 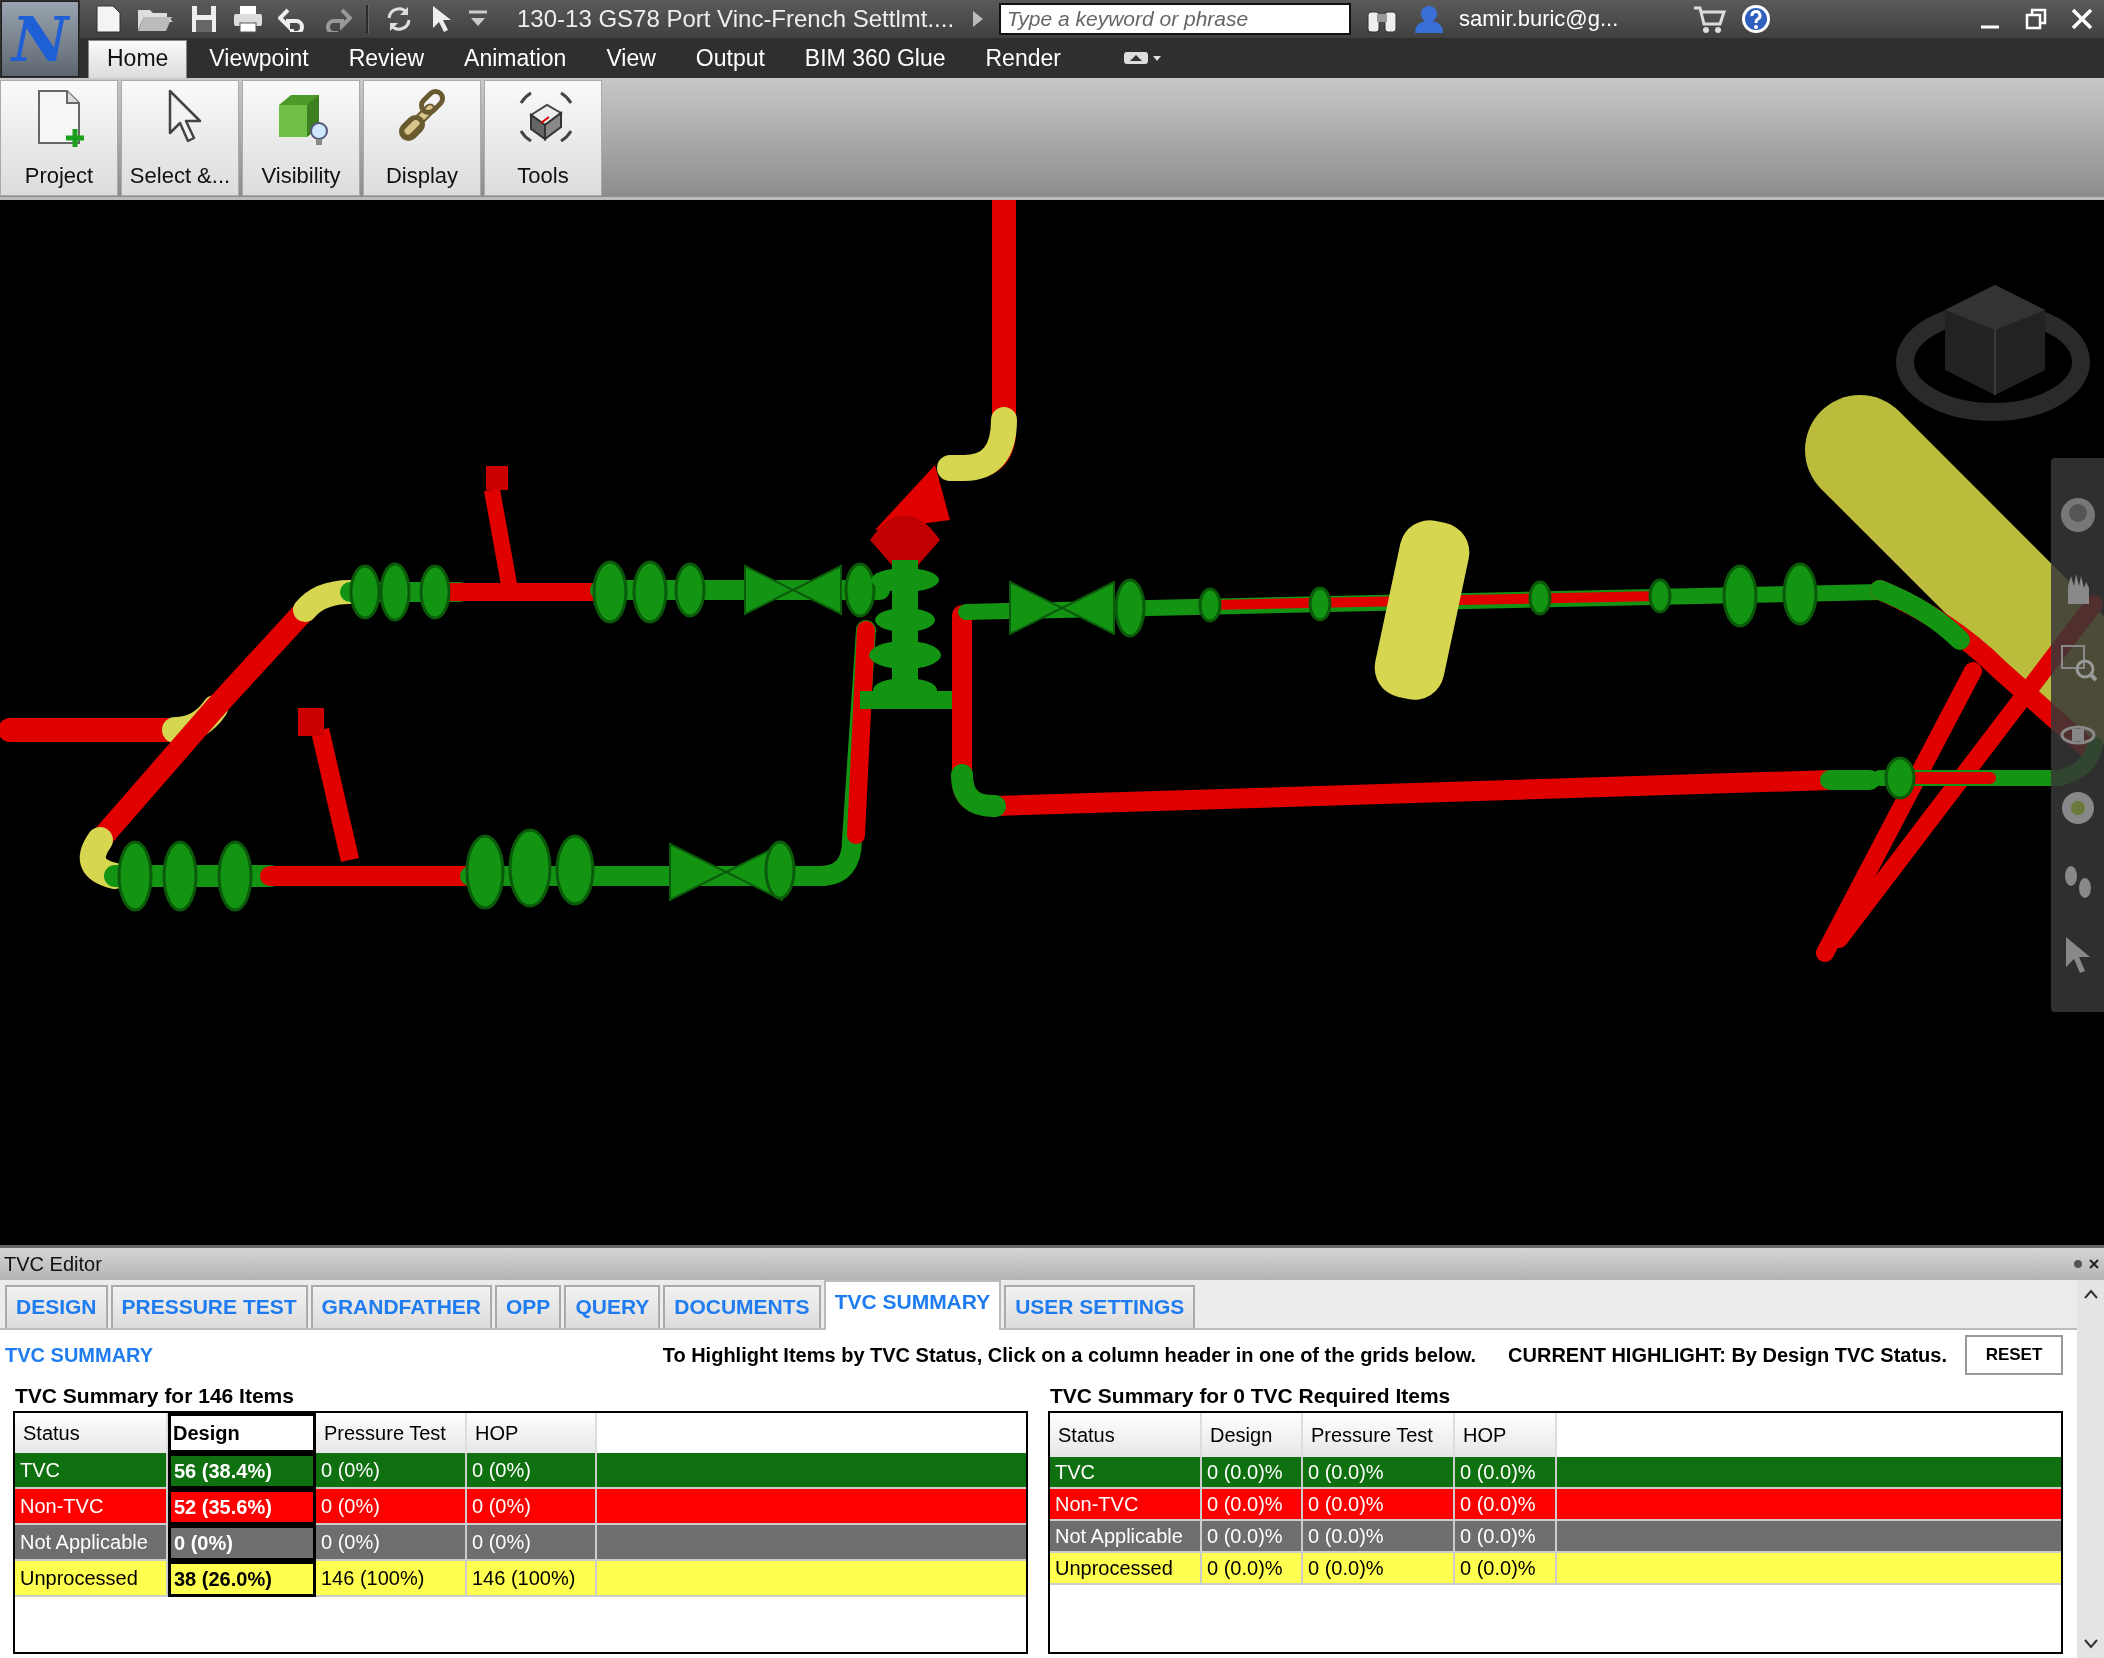 I want to click on table-cell: 56 (38.4%), so click(x=242, y=1471).